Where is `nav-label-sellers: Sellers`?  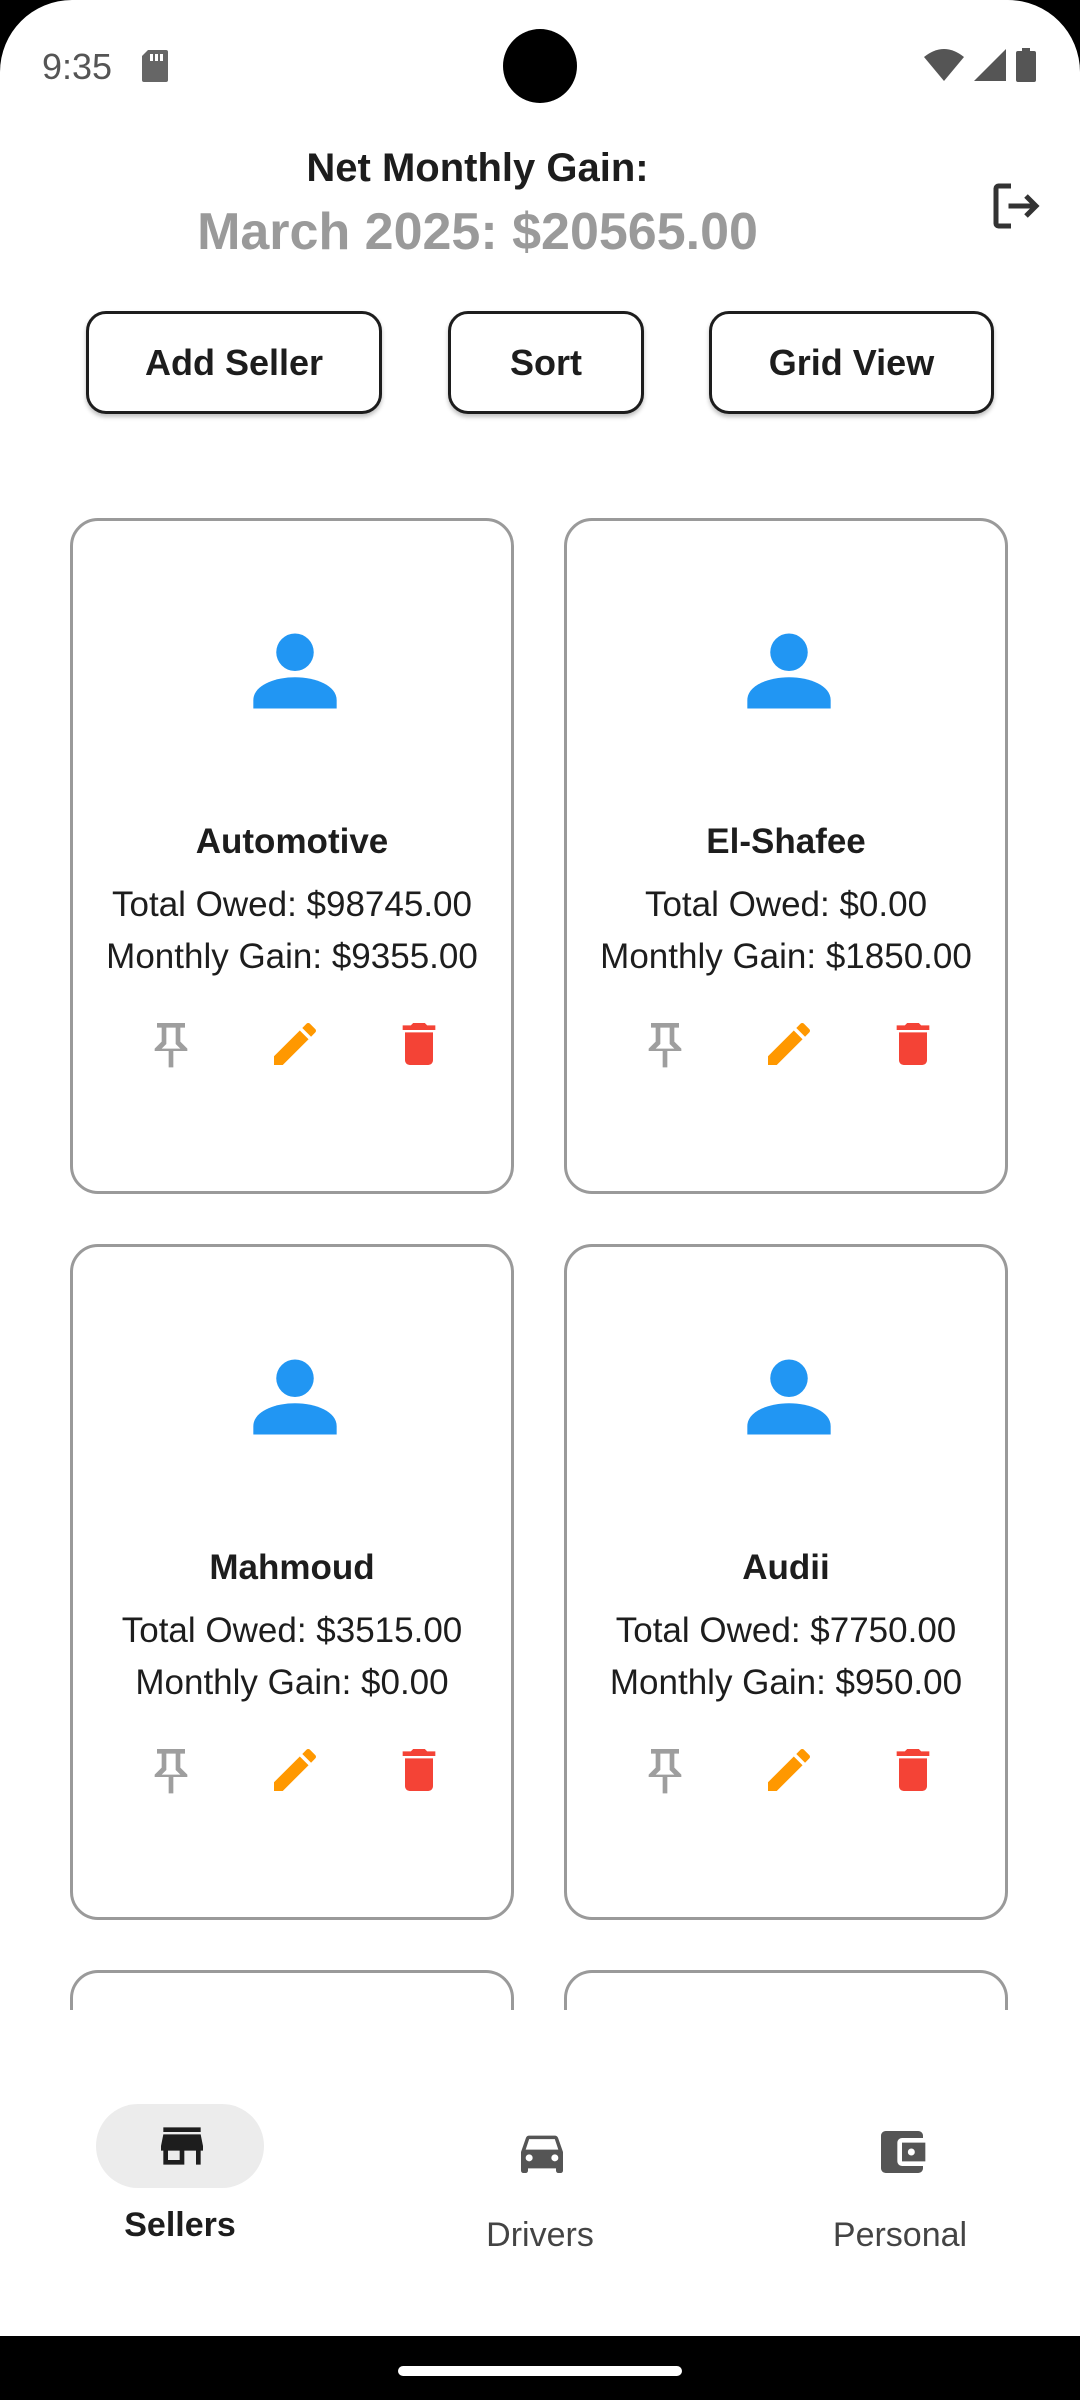 nav-label-sellers: Sellers is located at coordinates (180, 2225).